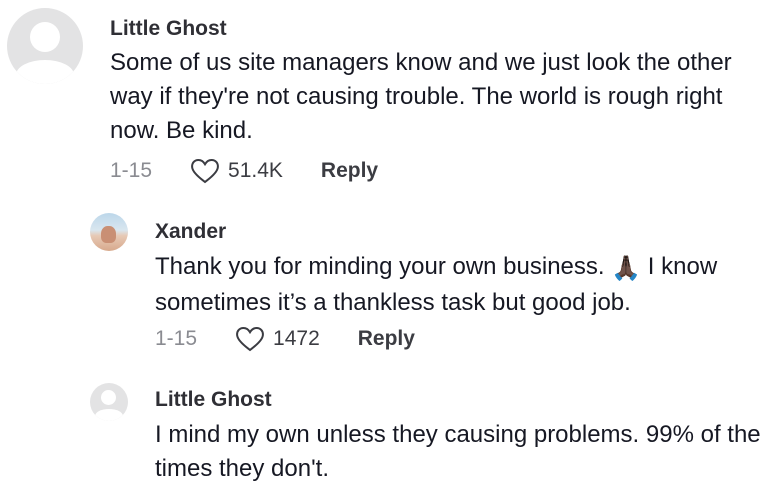 This screenshot has width=782, height=488. I want to click on comment-username: Xander, so click(190, 232).